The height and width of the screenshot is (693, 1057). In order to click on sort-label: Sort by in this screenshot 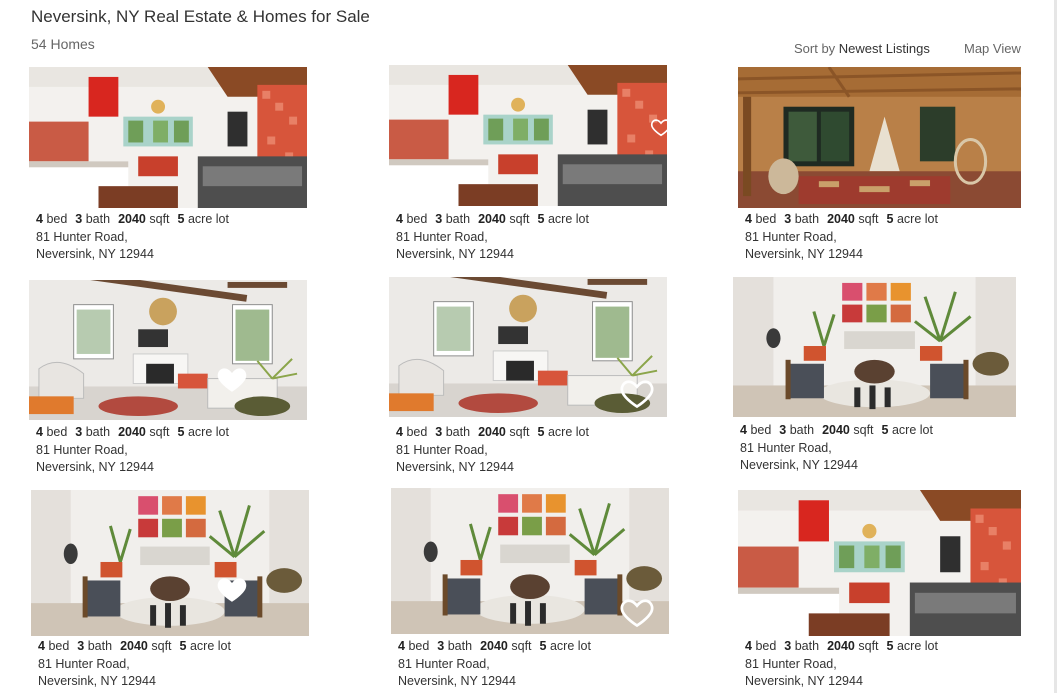, I will do `click(816, 48)`.